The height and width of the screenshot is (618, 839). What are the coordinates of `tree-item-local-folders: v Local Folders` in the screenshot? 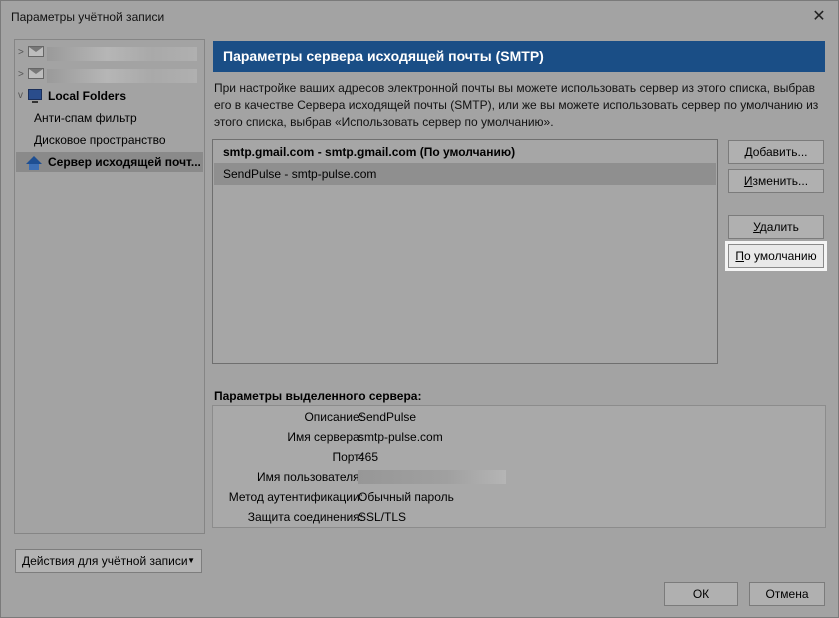 It's located at (109, 96).